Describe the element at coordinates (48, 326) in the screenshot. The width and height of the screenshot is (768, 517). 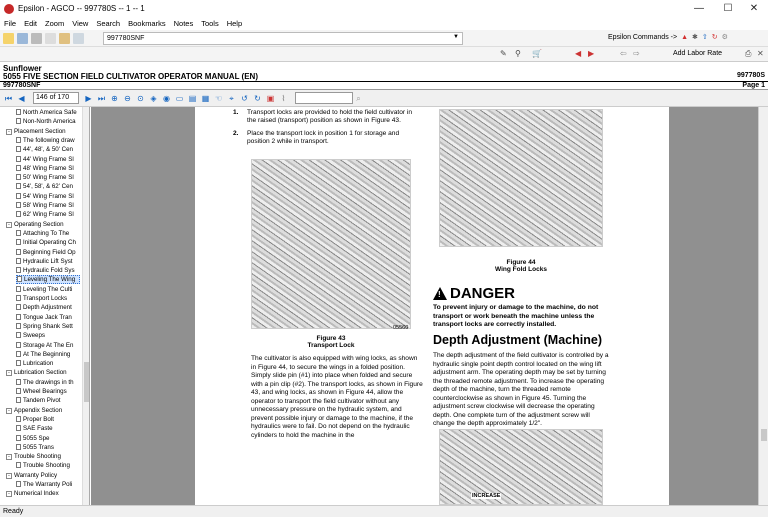
I see `tree-item: Spring Shank Sett` at that location.